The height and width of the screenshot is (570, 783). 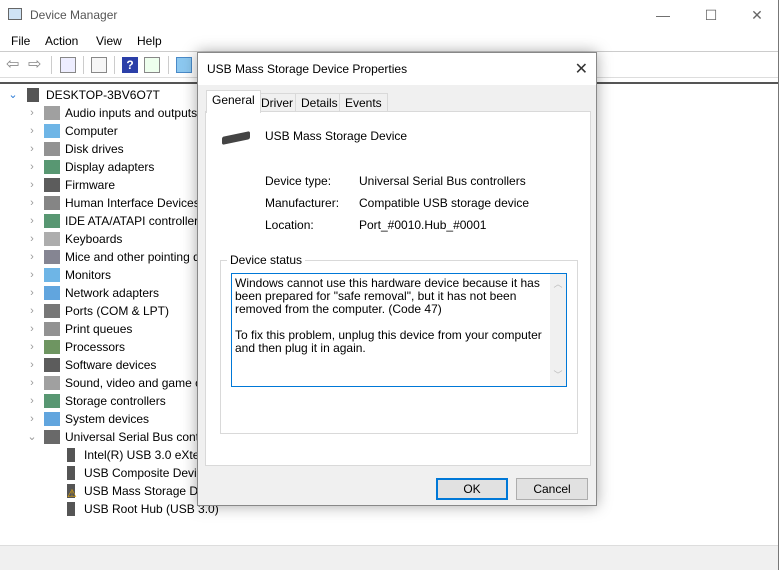 I want to click on properties-icon, so click(x=99, y=65).